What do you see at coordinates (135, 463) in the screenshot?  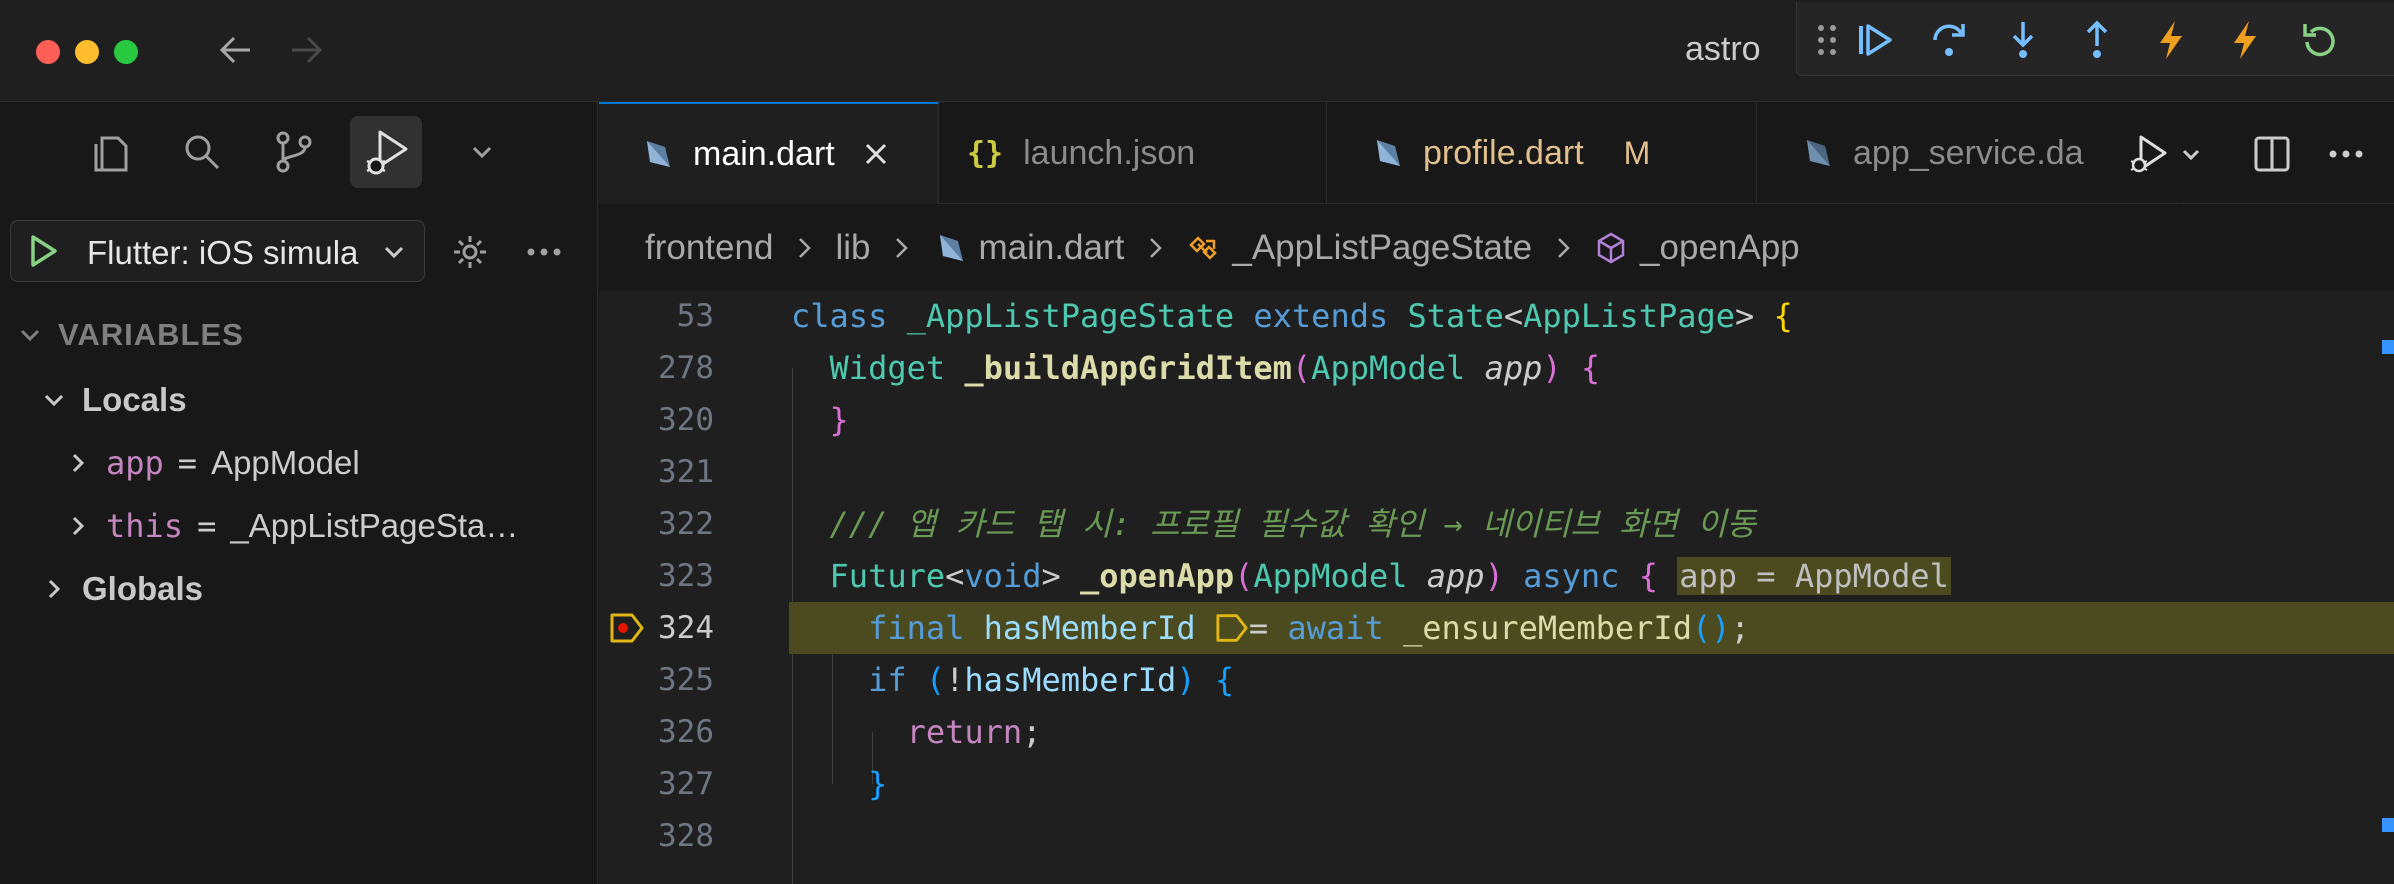 I see `variable-name: app` at bounding box center [135, 463].